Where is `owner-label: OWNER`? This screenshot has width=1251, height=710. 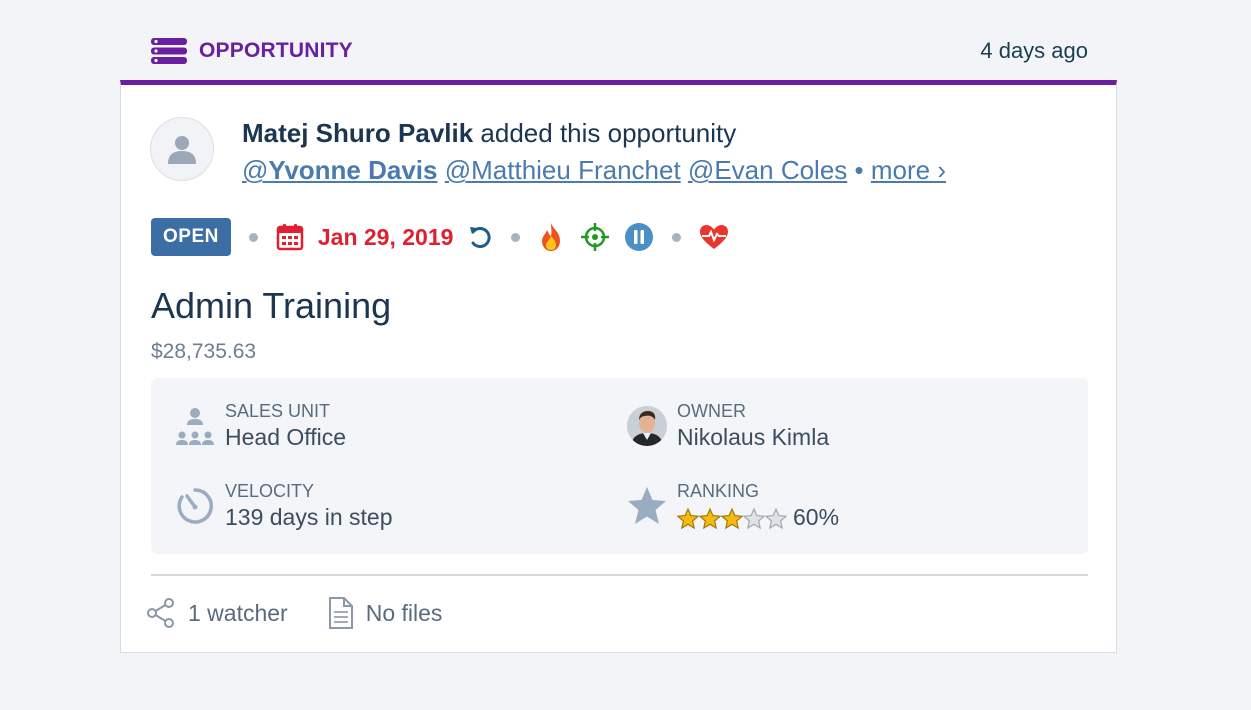
owner-label: OWNER is located at coordinates (711, 411).